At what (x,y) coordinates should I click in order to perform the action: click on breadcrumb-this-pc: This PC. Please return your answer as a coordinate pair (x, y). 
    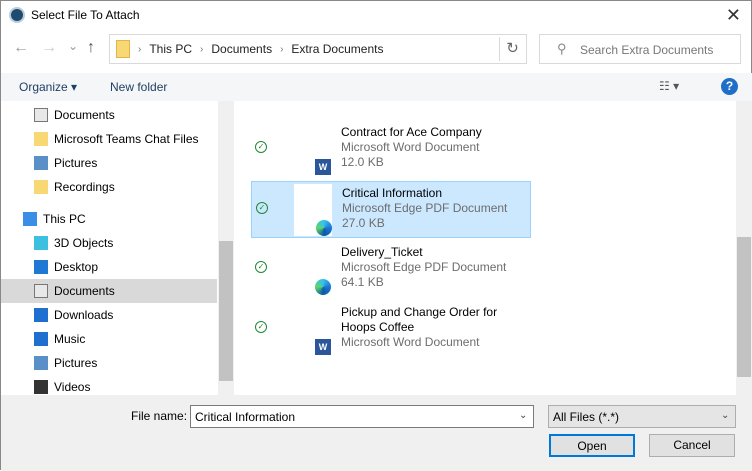
    Looking at the image, I should click on (170, 49).